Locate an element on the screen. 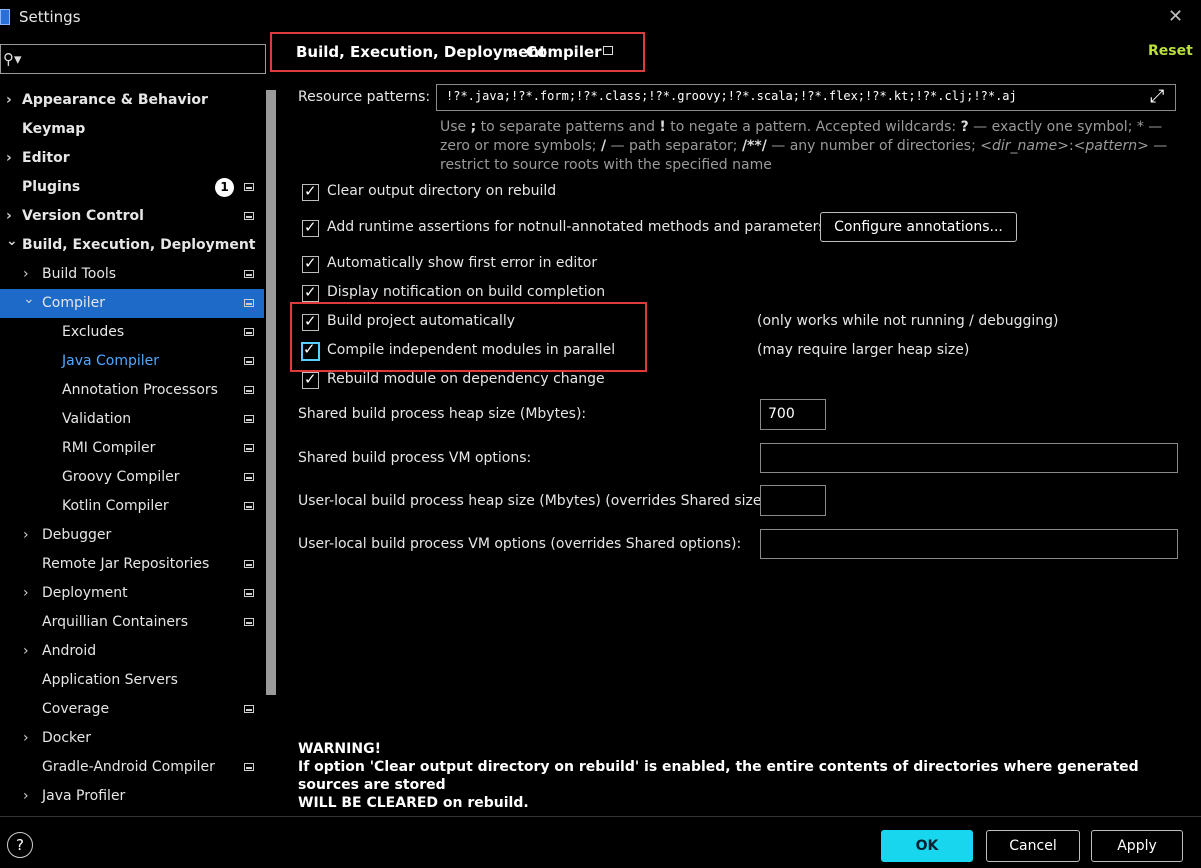 This screenshot has height=868, width=1201. sidebar-item: › Appearance & Behavior is located at coordinates (132, 100).